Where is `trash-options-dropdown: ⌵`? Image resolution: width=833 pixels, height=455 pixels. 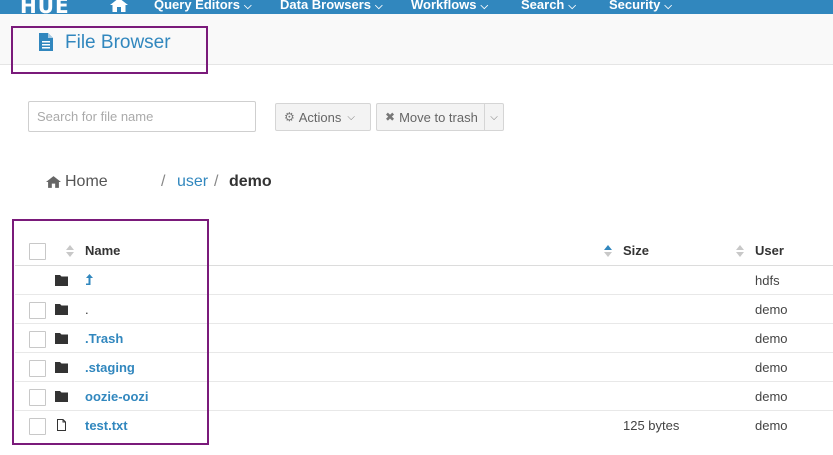 trash-options-dropdown: ⌵ is located at coordinates (494, 117).